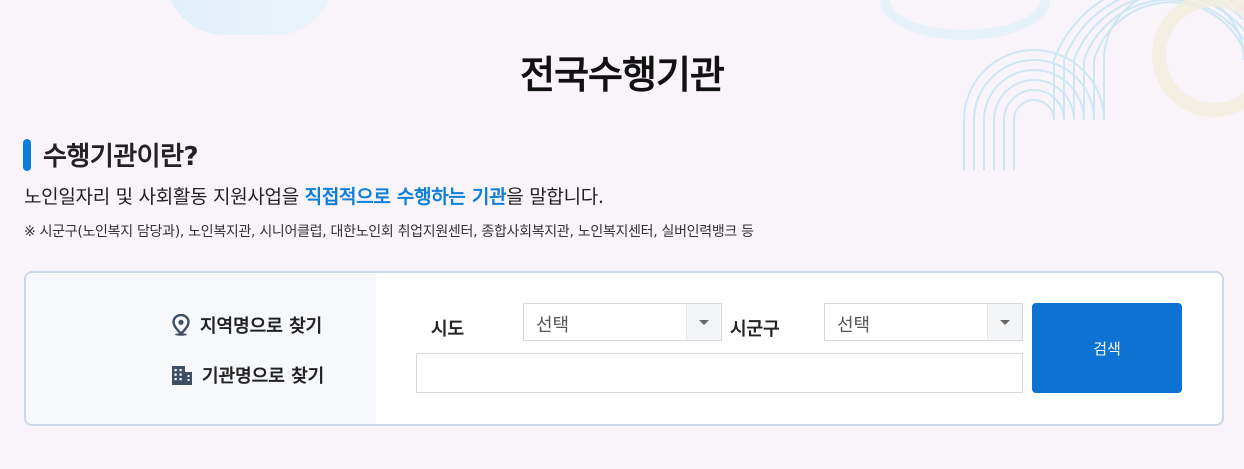  I want to click on search-mode-panel, so click(201, 348).